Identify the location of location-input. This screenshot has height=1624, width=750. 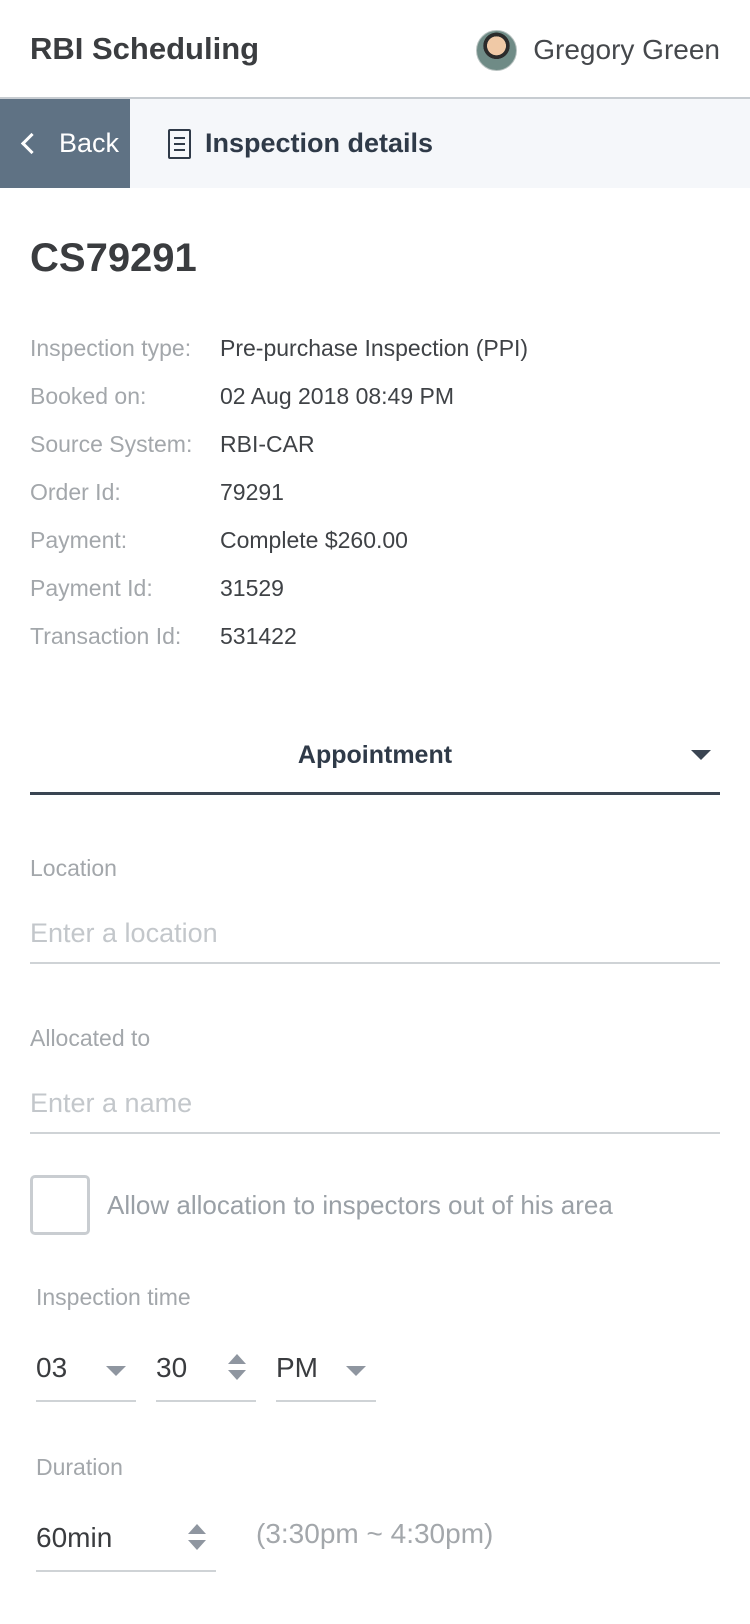
(375, 934).